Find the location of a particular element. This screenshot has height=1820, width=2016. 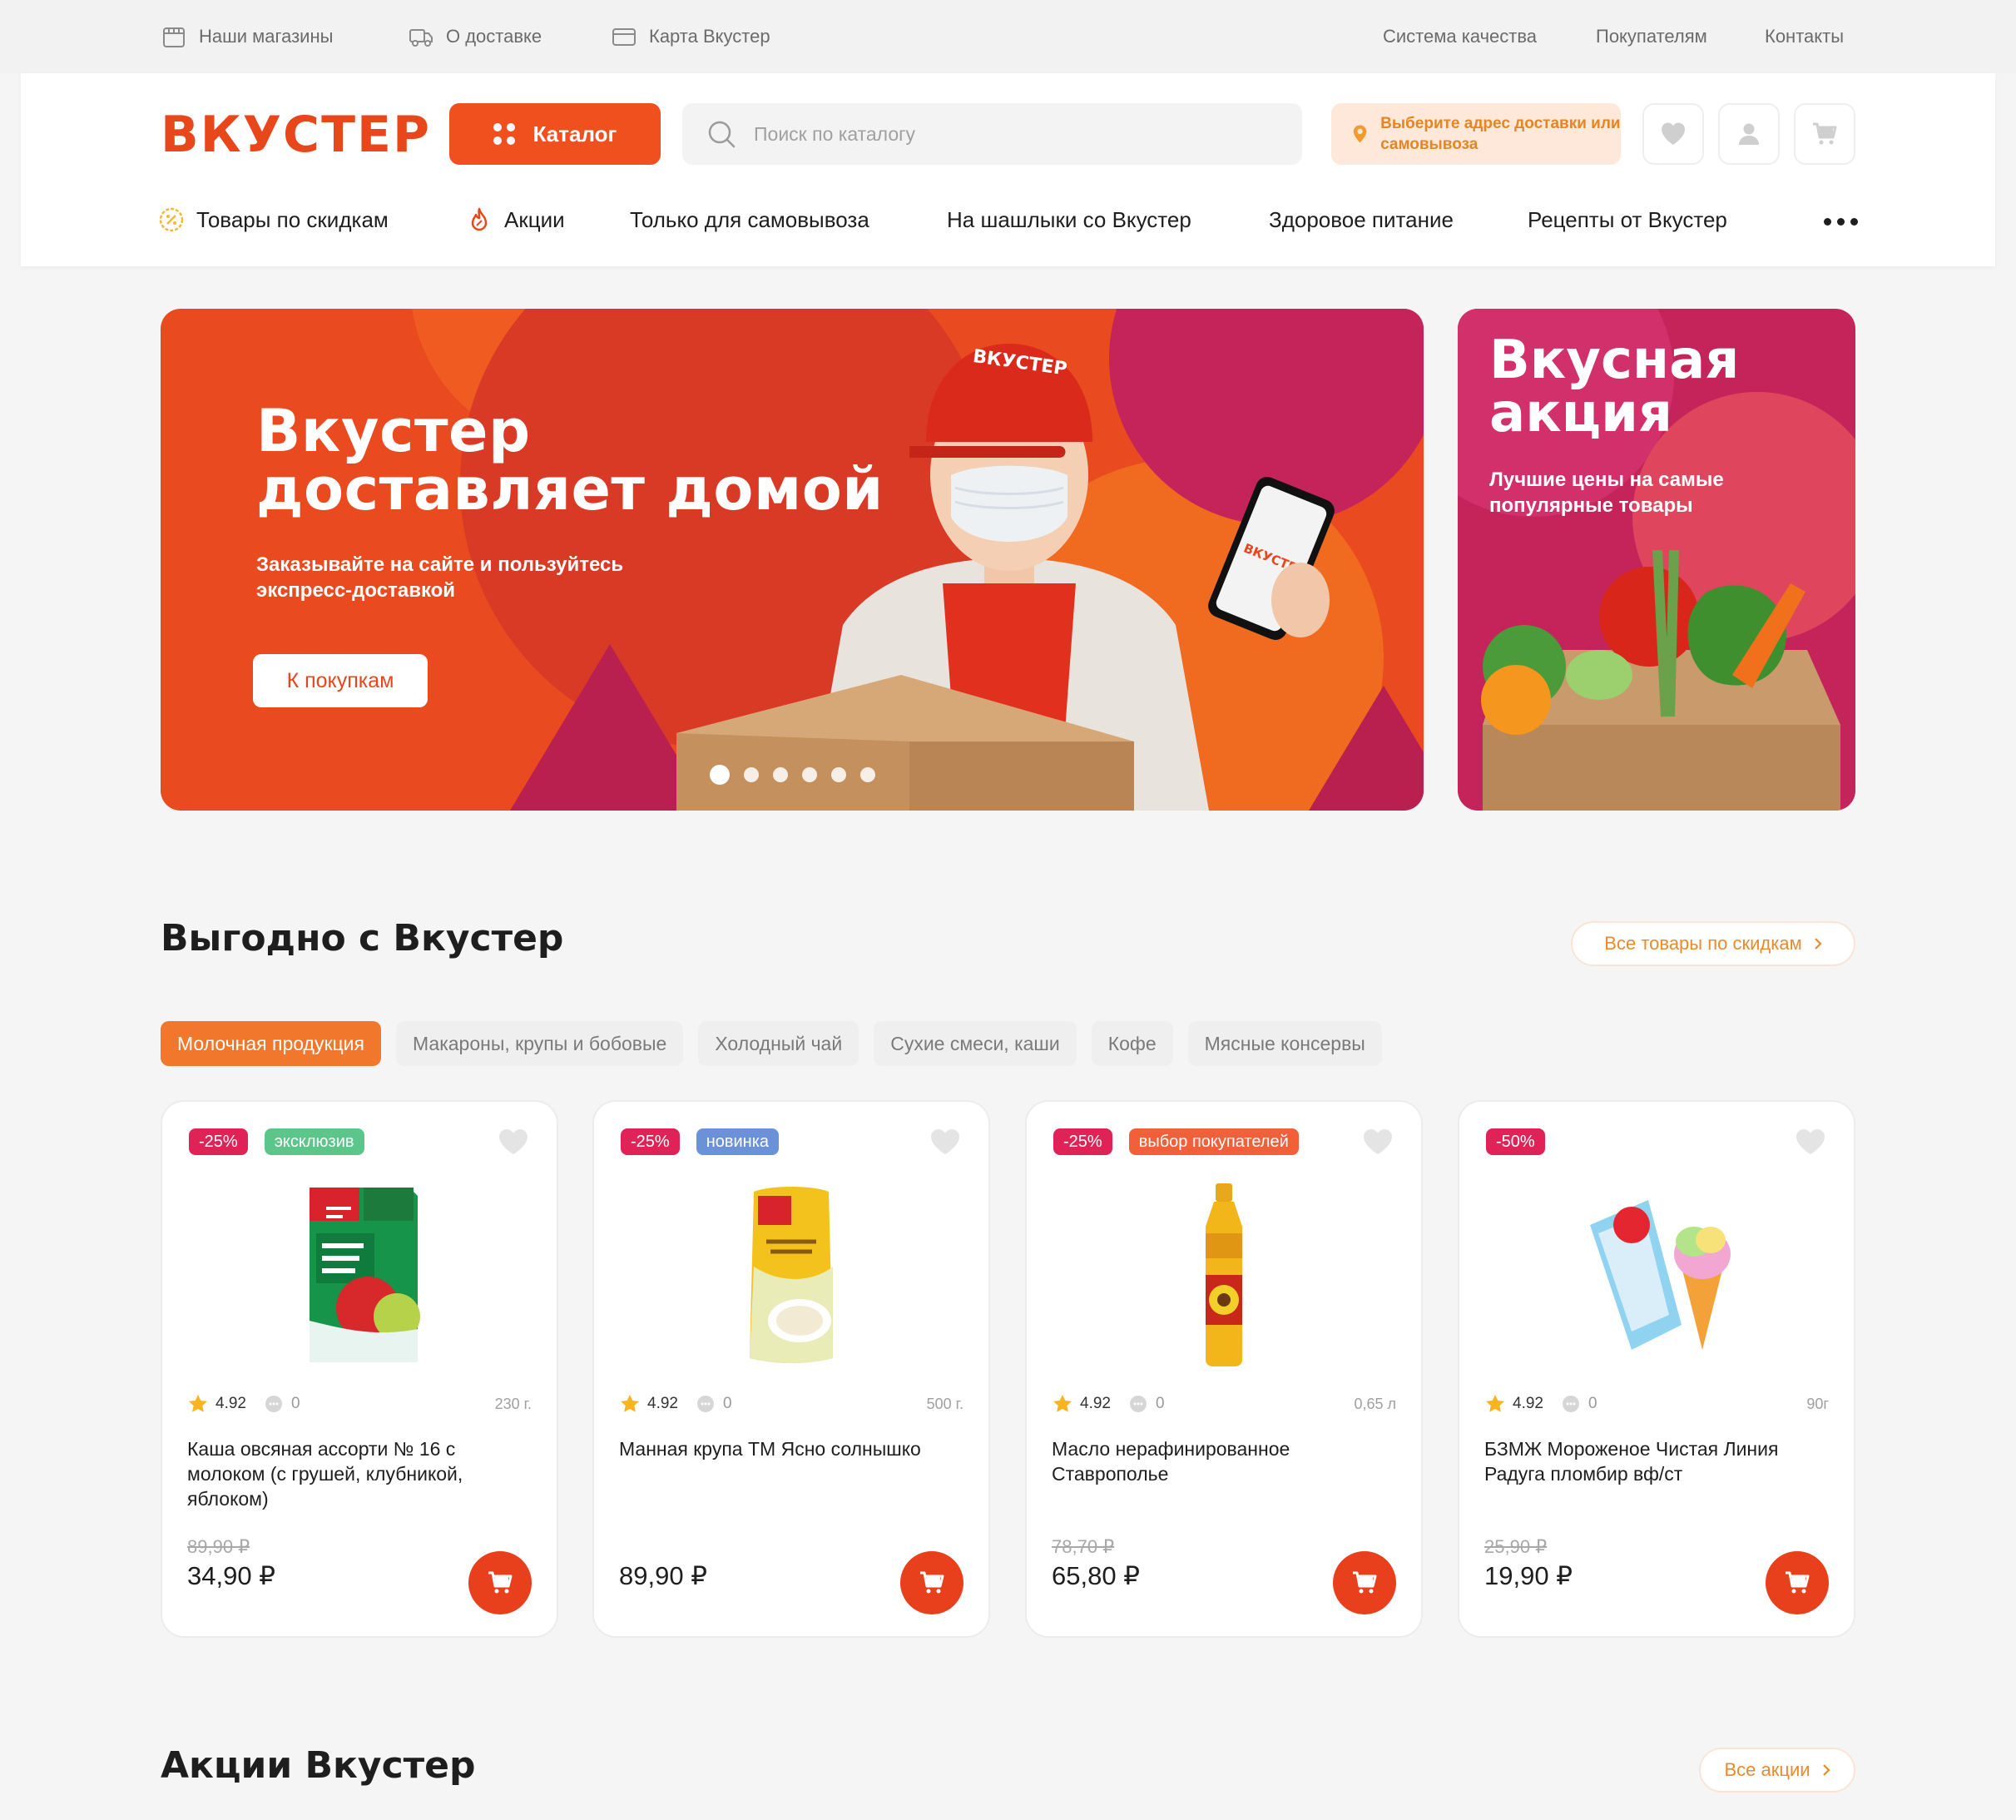

nav-item-healthy-food: Здоровое питание is located at coordinates (1361, 219).